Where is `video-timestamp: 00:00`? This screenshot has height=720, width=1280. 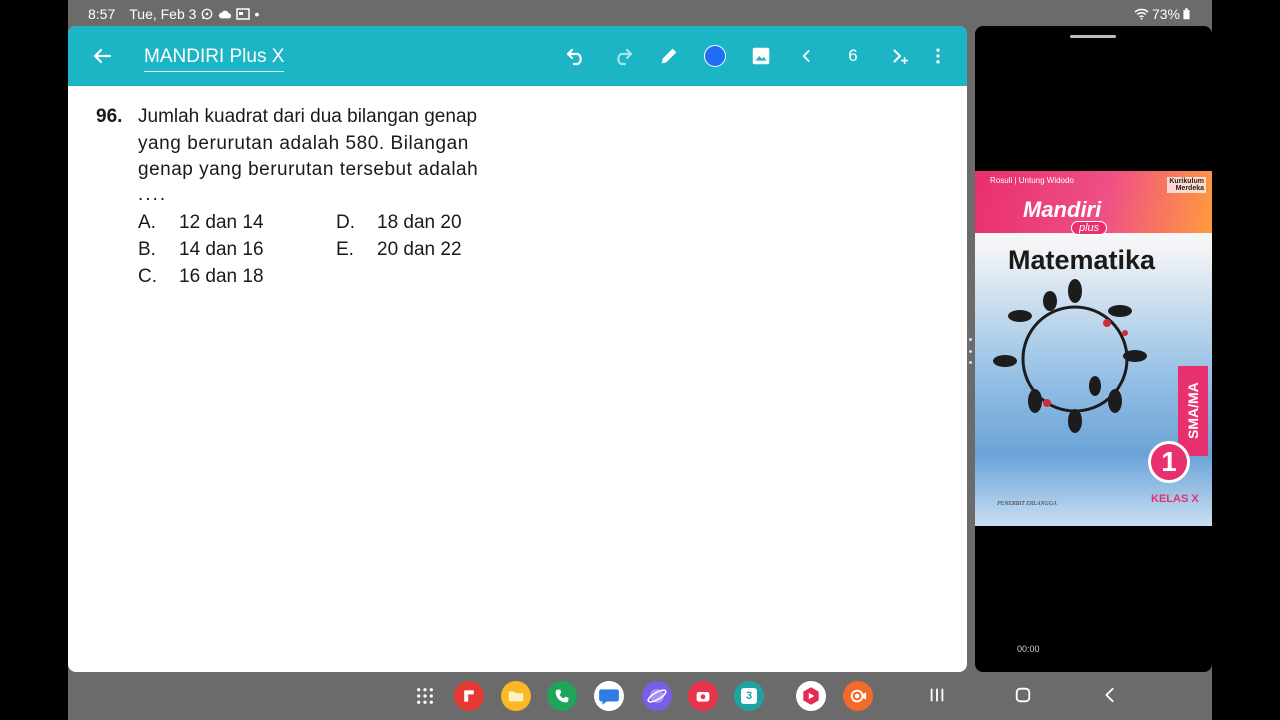
video-timestamp: 00:00 is located at coordinates (1028, 649).